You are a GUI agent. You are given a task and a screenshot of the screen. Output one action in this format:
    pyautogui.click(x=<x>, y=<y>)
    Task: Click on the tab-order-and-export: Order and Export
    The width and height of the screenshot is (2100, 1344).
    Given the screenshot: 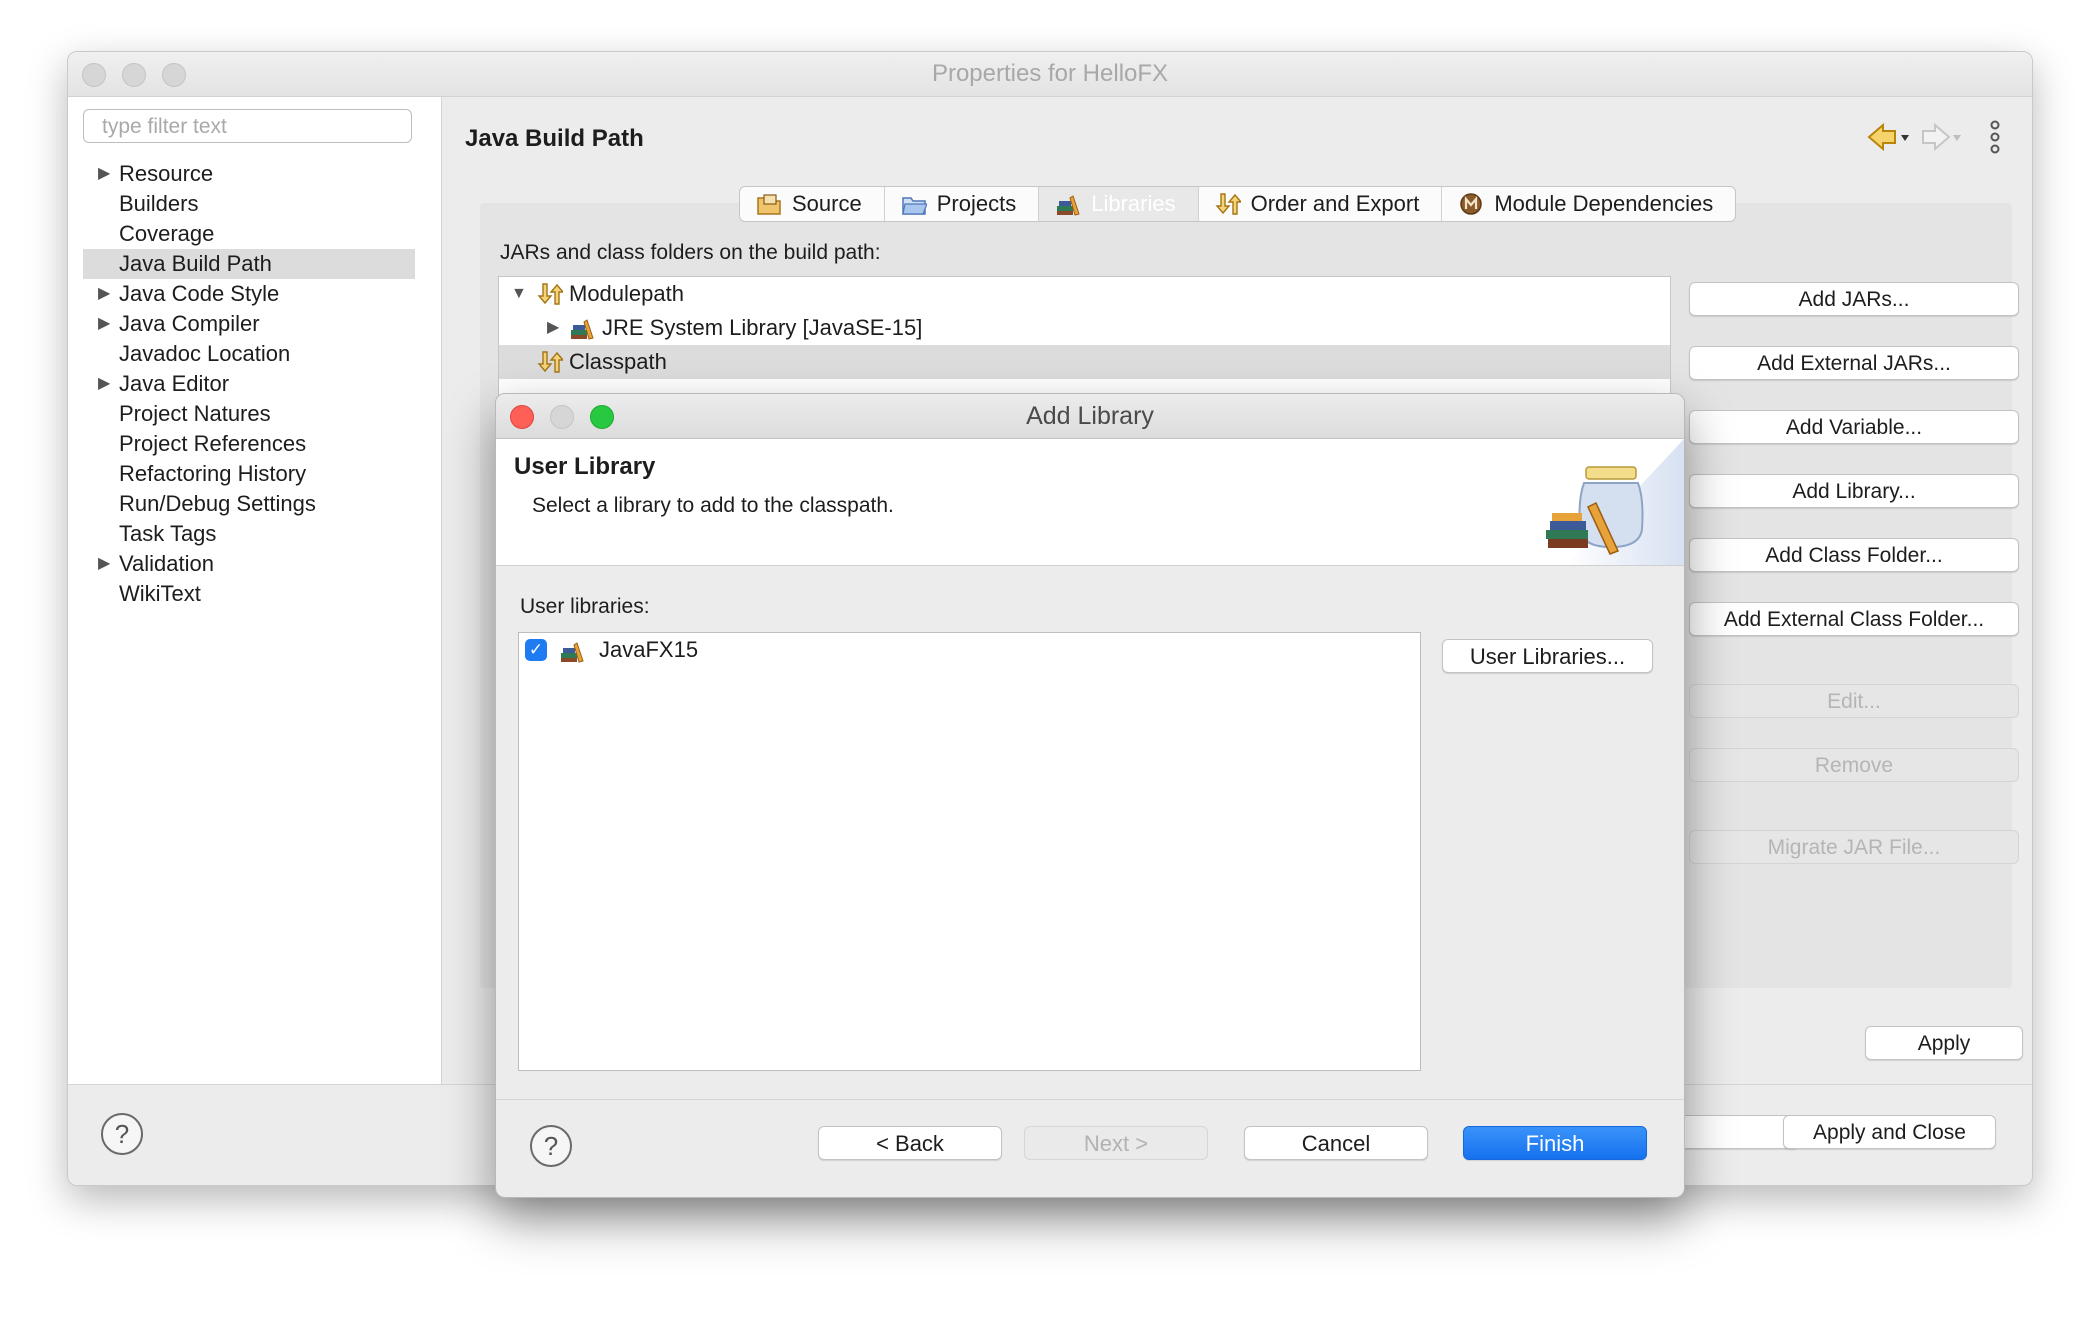 What is the action you would take?
    pyautogui.click(x=1321, y=204)
    